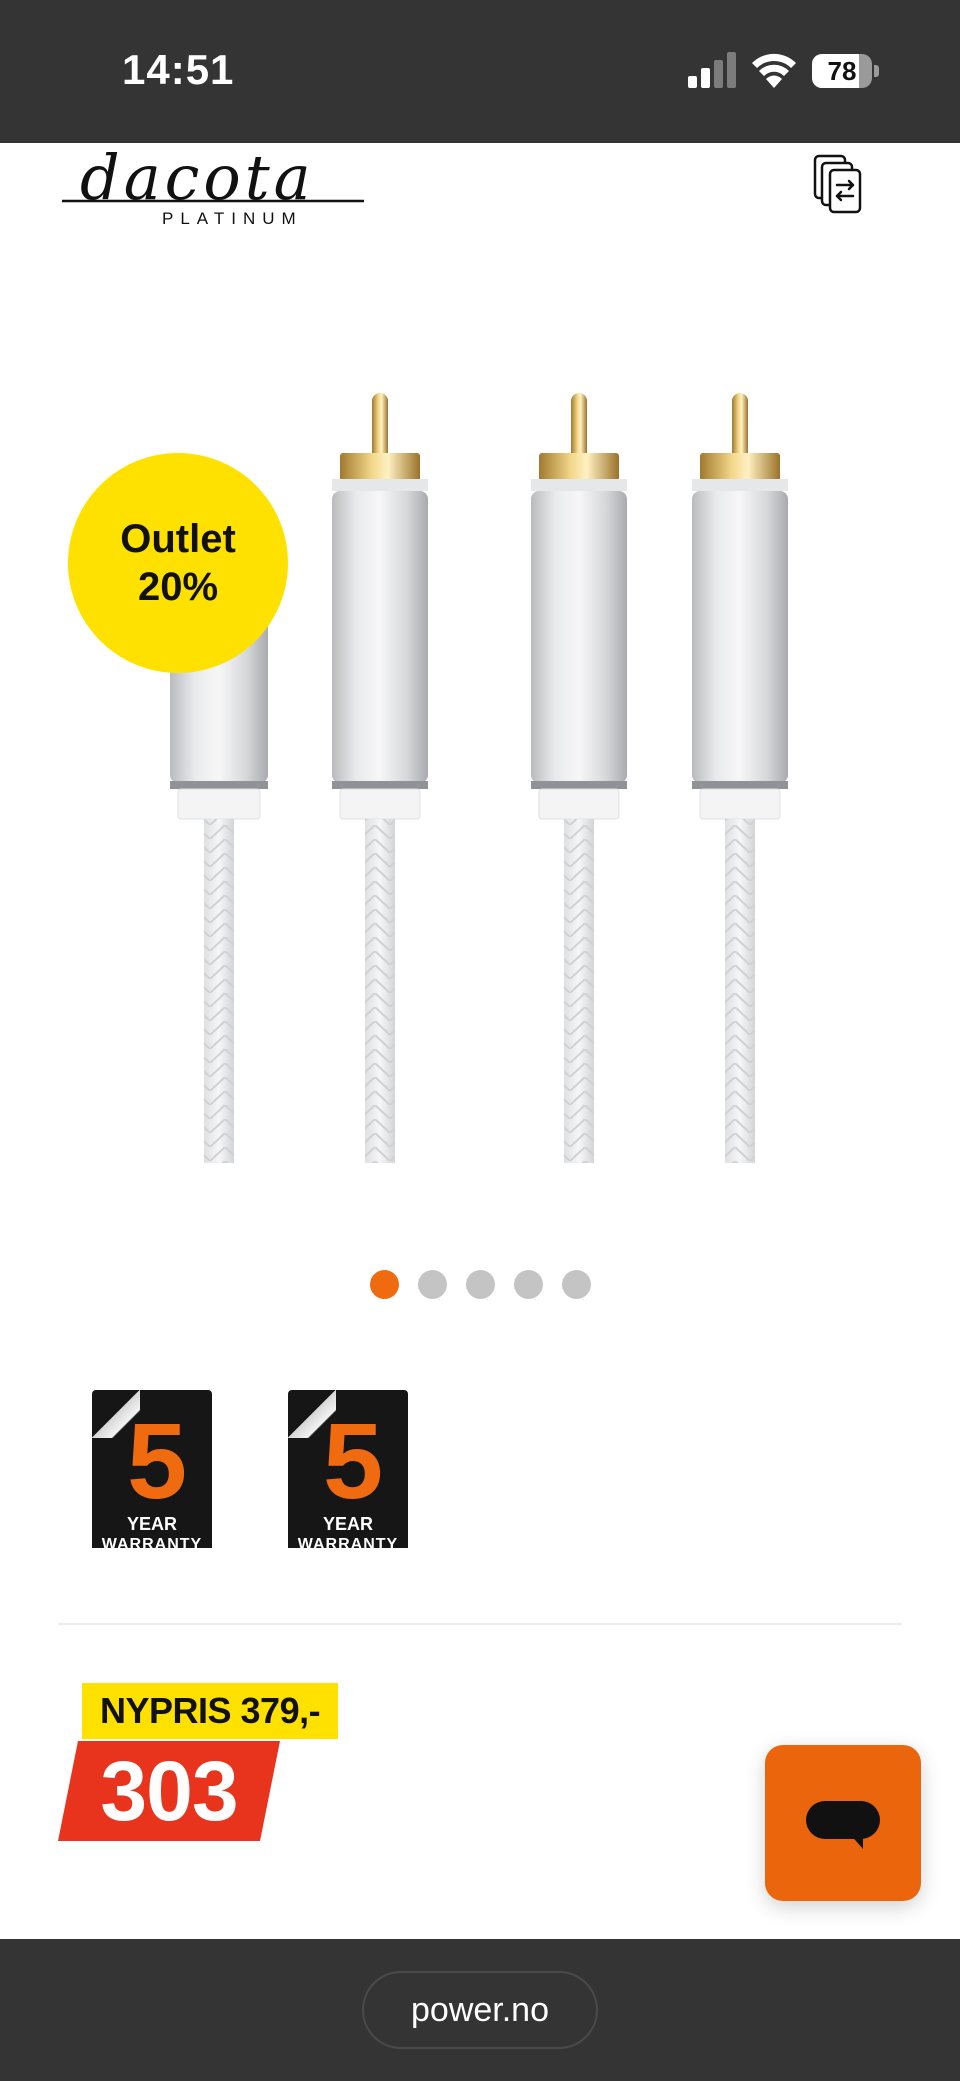 This screenshot has width=960, height=2081. I want to click on chat-bubble-icon, so click(843, 1820).